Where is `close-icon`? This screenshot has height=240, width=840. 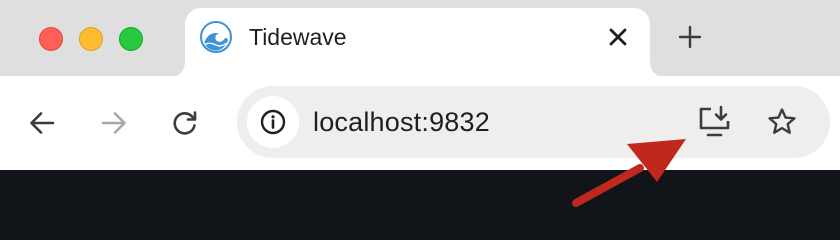
close-icon is located at coordinates (618, 37).